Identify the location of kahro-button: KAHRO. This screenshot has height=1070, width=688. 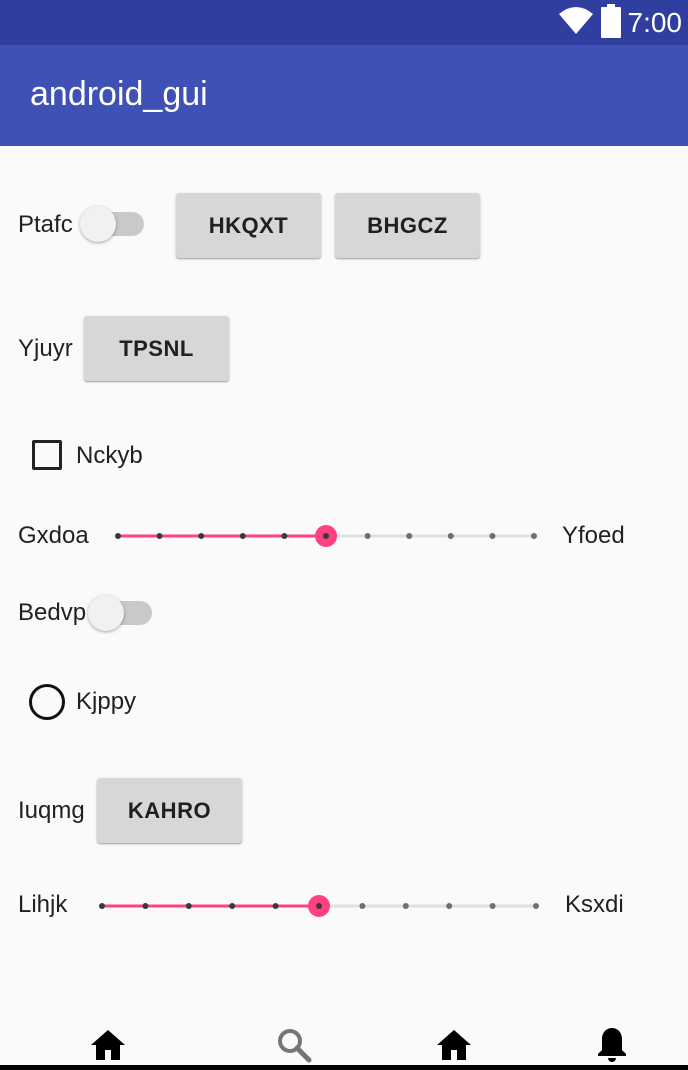
(169, 810).